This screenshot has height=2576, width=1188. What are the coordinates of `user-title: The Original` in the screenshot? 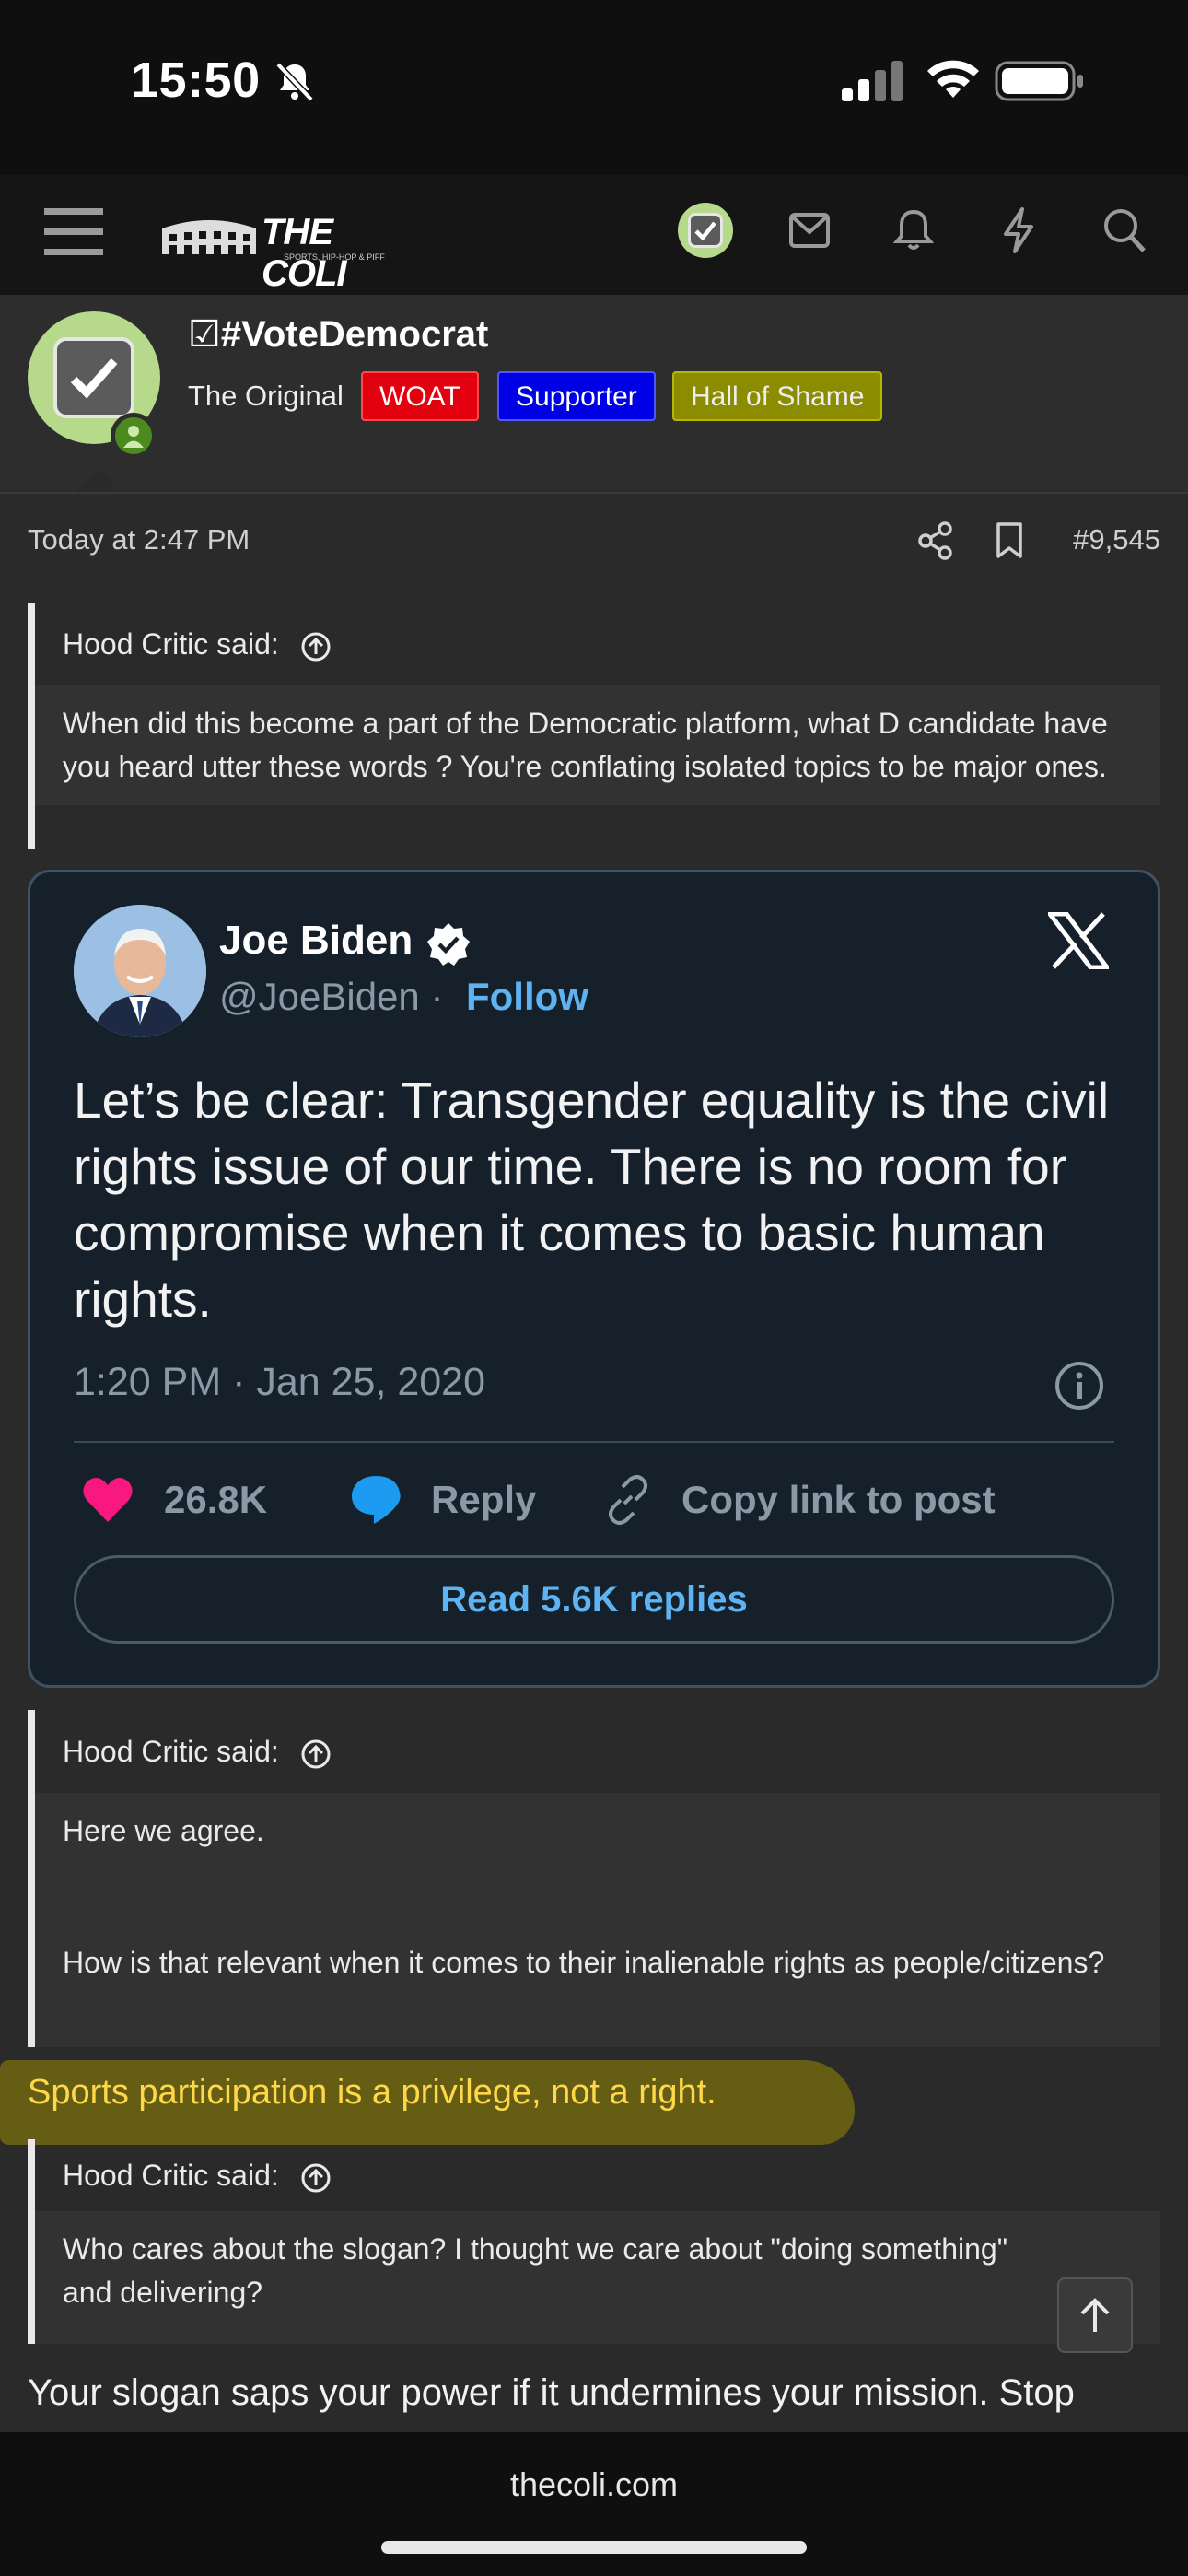 It's located at (266, 396).